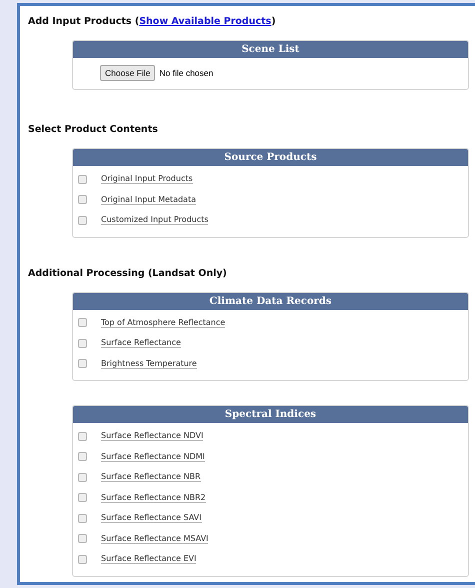  I want to click on option-label: Surface Reflectance NBR, so click(151, 477).